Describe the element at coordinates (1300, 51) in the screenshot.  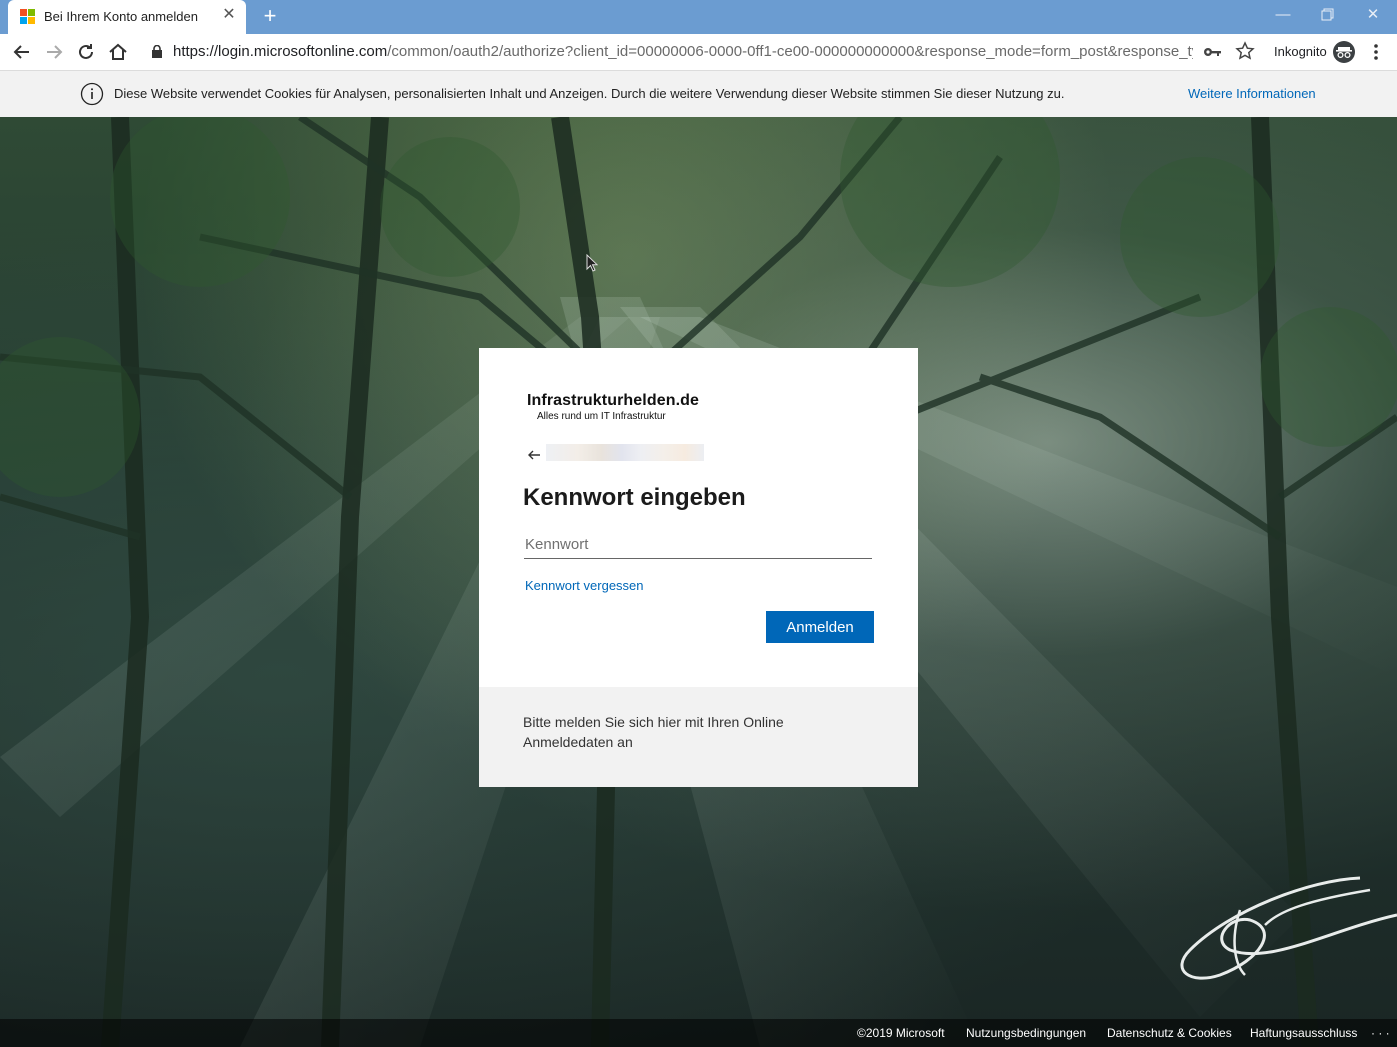
I see `incognito-label: Inkognito` at that location.